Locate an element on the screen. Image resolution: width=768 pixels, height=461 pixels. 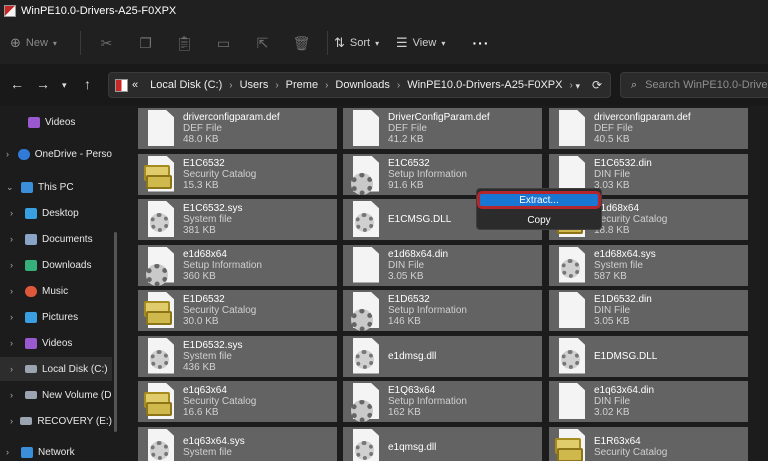
pc-icon is located at coordinates (27, 187).